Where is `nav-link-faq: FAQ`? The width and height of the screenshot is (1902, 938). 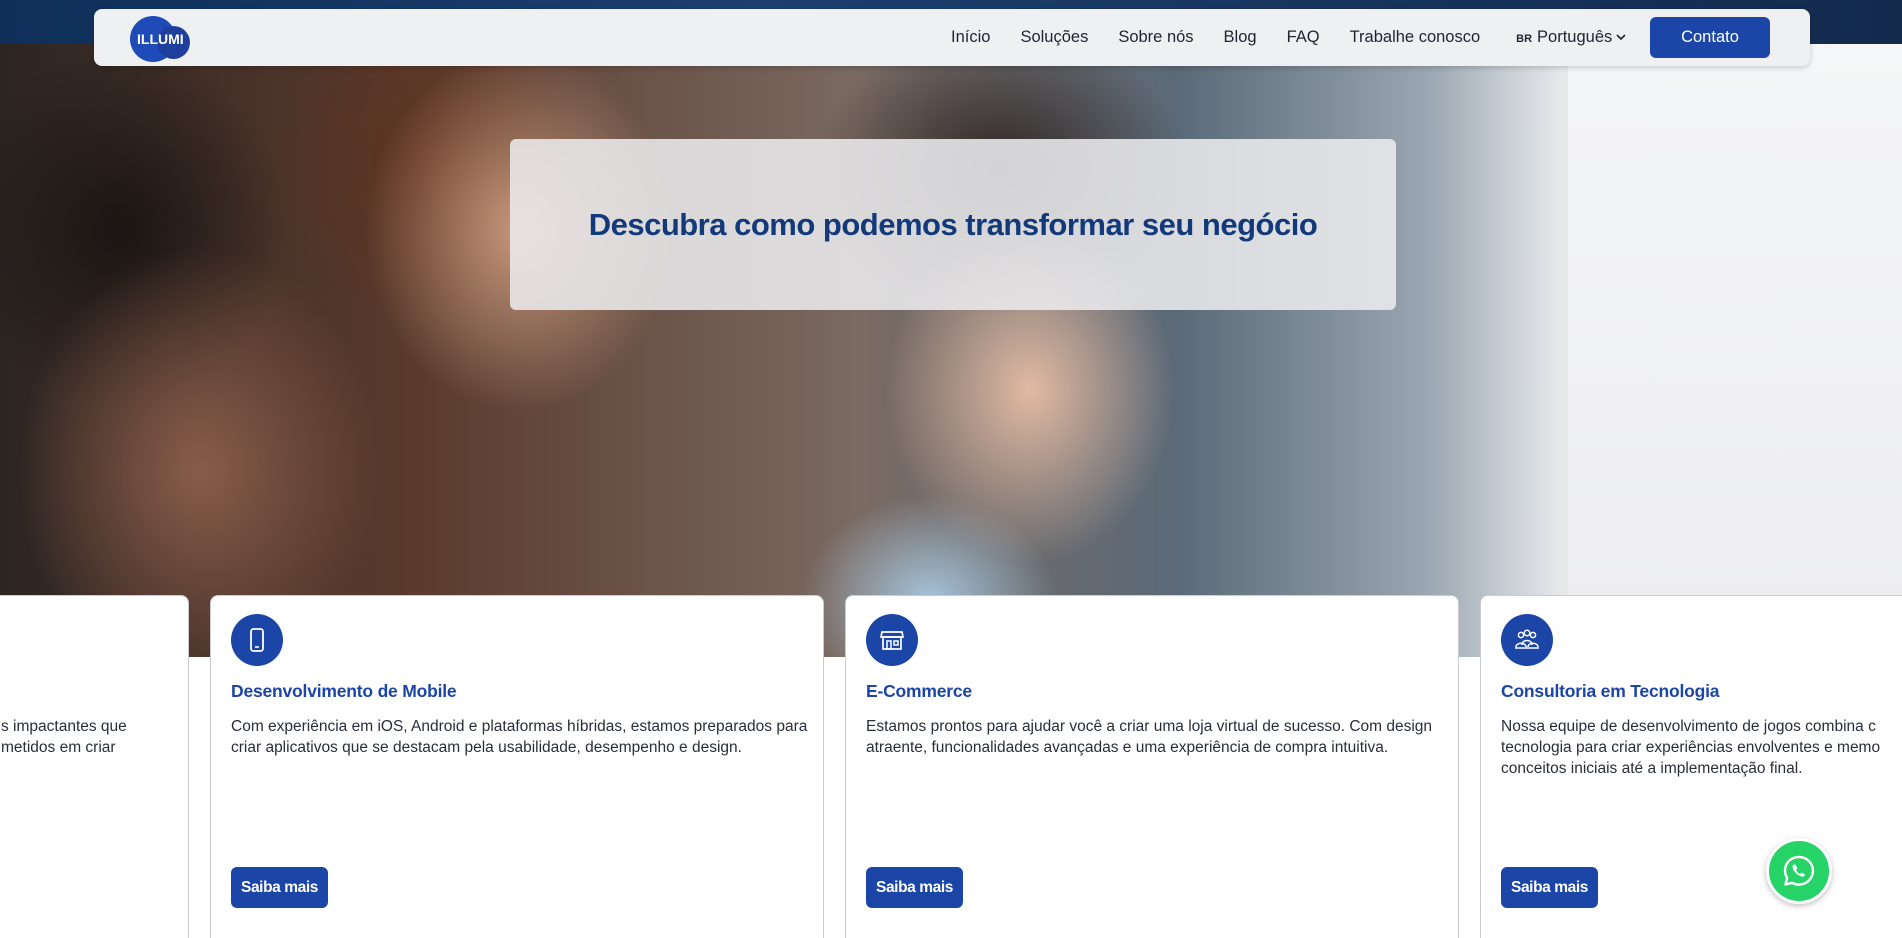 nav-link-faq: FAQ is located at coordinates (1303, 37).